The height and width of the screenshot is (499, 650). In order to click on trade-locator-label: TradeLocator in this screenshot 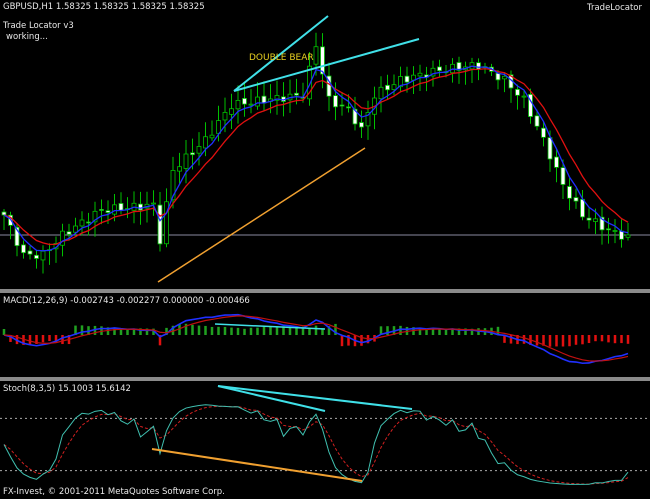, I will do `click(614, 8)`.